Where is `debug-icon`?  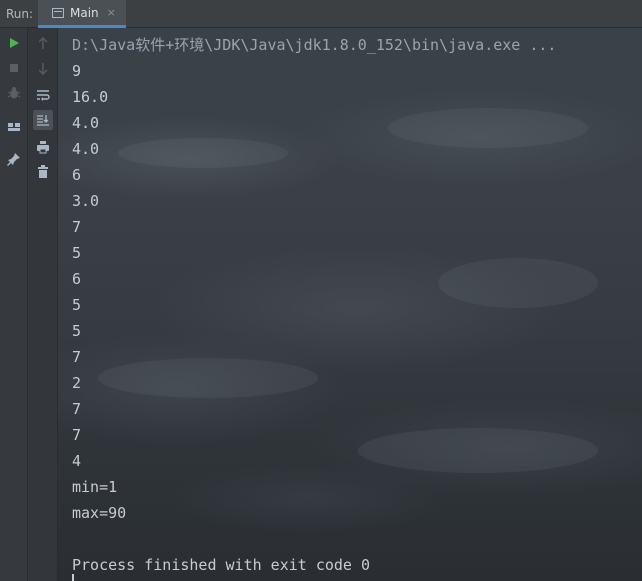
debug-icon is located at coordinates (14, 93).